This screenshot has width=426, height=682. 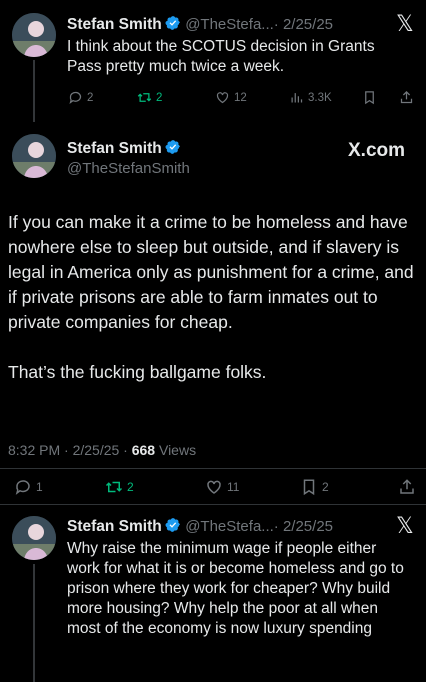 I want to click on tweet-timestamp: 8:32 PM · 2/25/25 ·, so click(x=68, y=450).